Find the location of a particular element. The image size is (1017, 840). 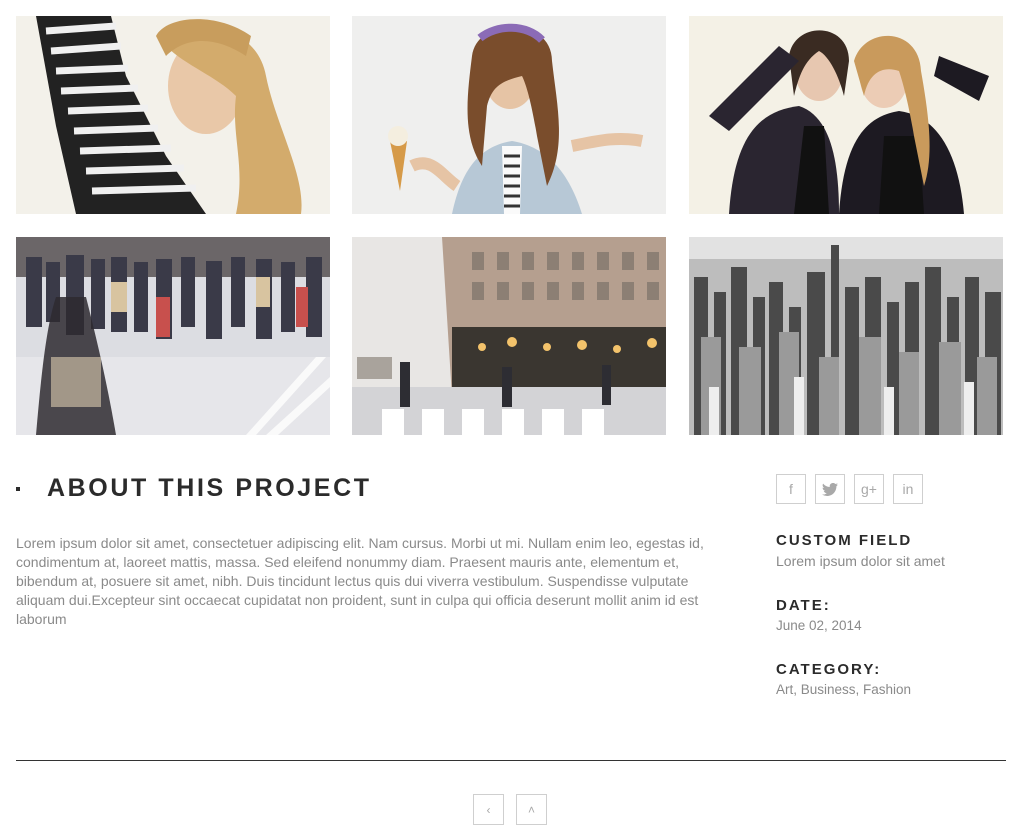

back-to-portfolio-button: ˄ is located at coordinates (531, 809).